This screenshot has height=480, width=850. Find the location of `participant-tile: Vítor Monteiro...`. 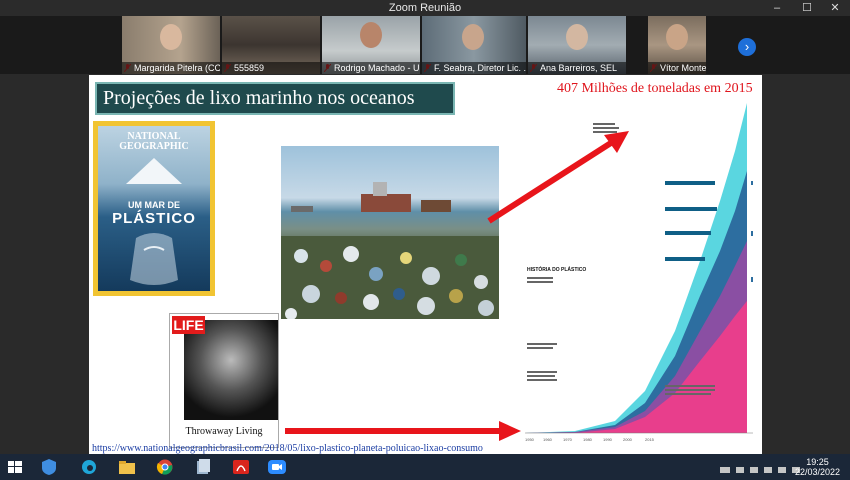

participant-tile: Vítor Monteiro... is located at coordinates (677, 45).